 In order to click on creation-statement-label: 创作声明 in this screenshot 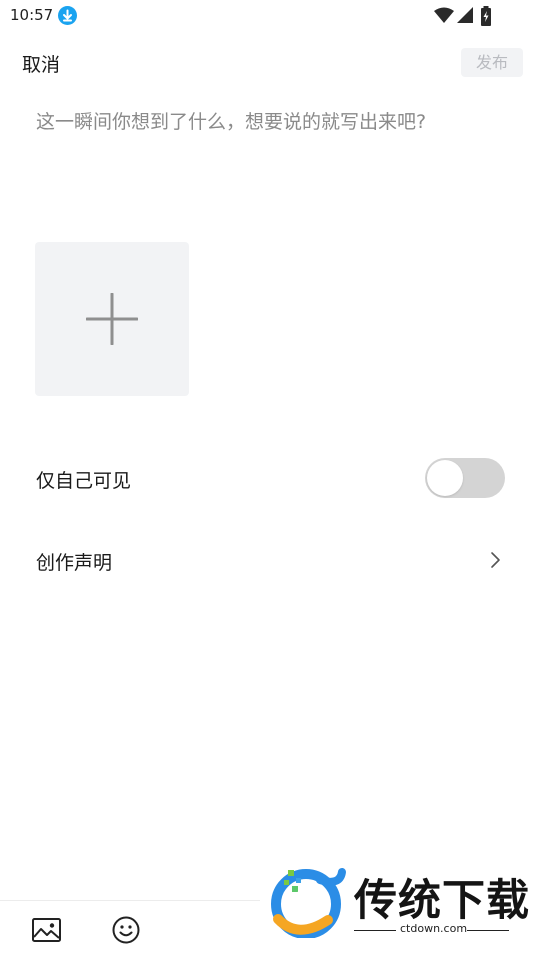, I will do `click(74, 563)`.